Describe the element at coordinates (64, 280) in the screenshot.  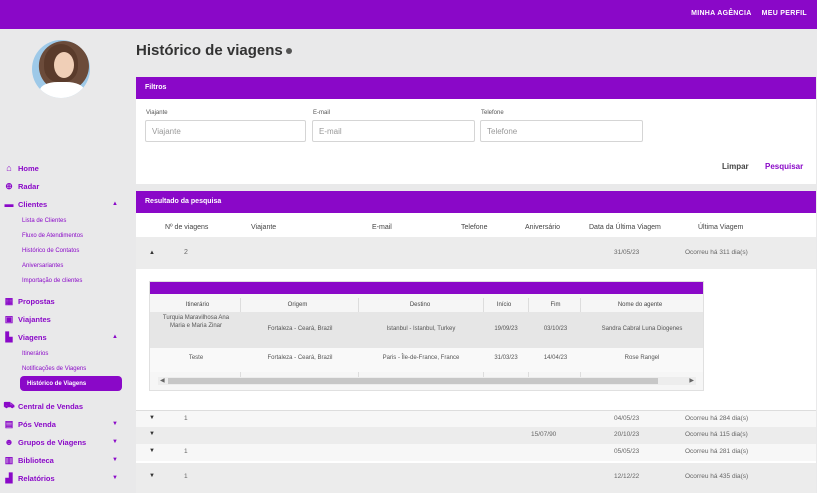
I see `sidebar-sub-importacao-clientes: Importação de clientes` at that location.